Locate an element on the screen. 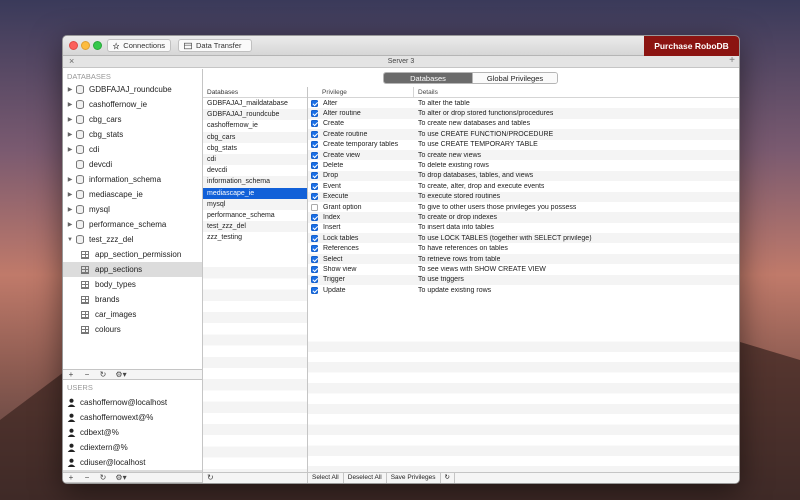 Image resolution: width=800 pixels, height=500 pixels. database-name: GDBFAJAJ_roundcube is located at coordinates (130, 89).